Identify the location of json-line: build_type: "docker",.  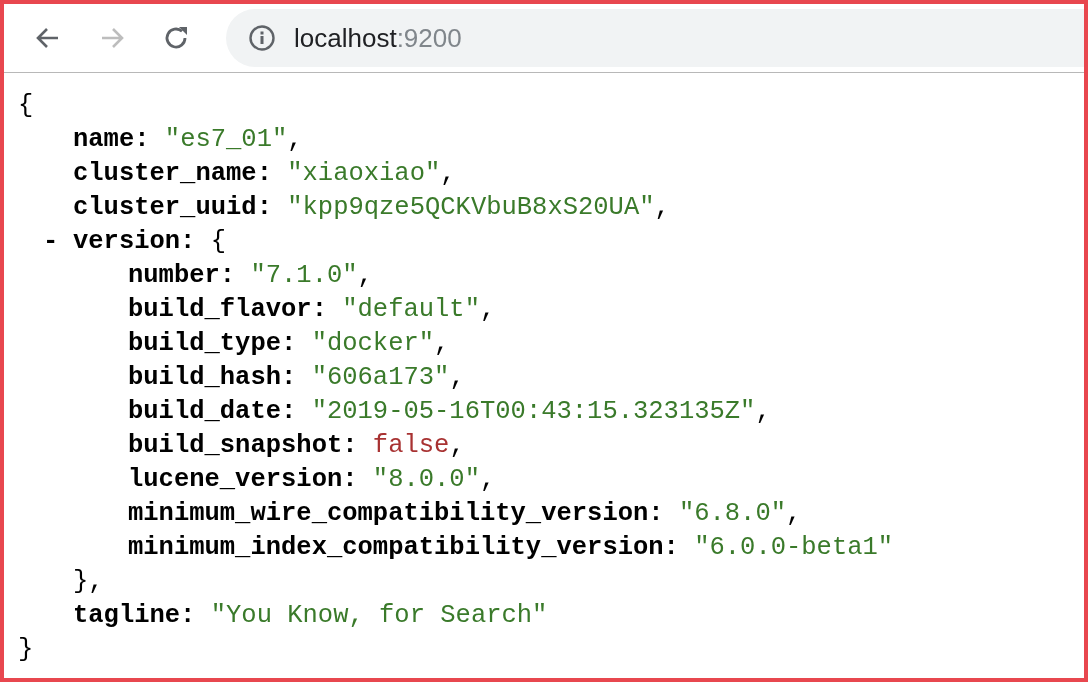
(289, 344).